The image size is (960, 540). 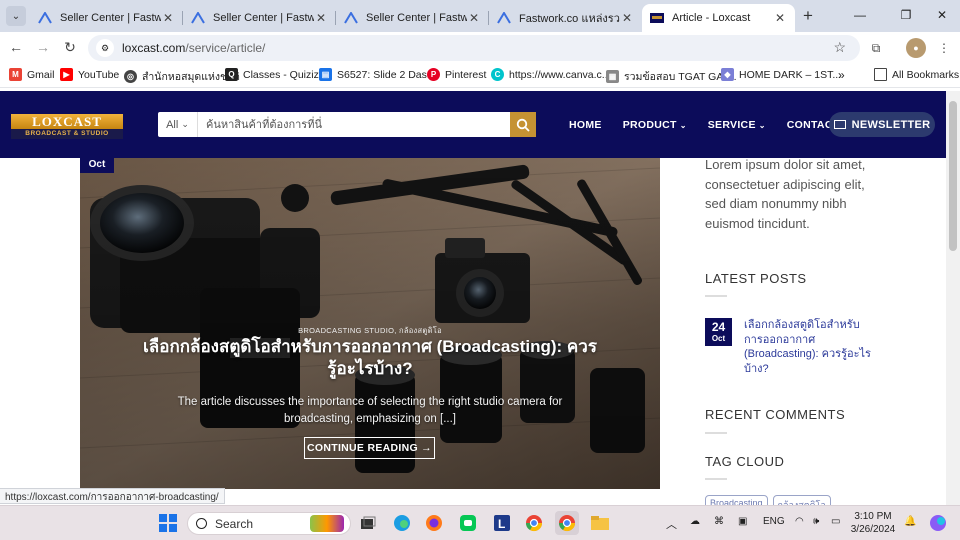 What do you see at coordinates (178, 124) in the screenshot?
I see `search-category-select: All ⌄` at bounding box center [178, 124].